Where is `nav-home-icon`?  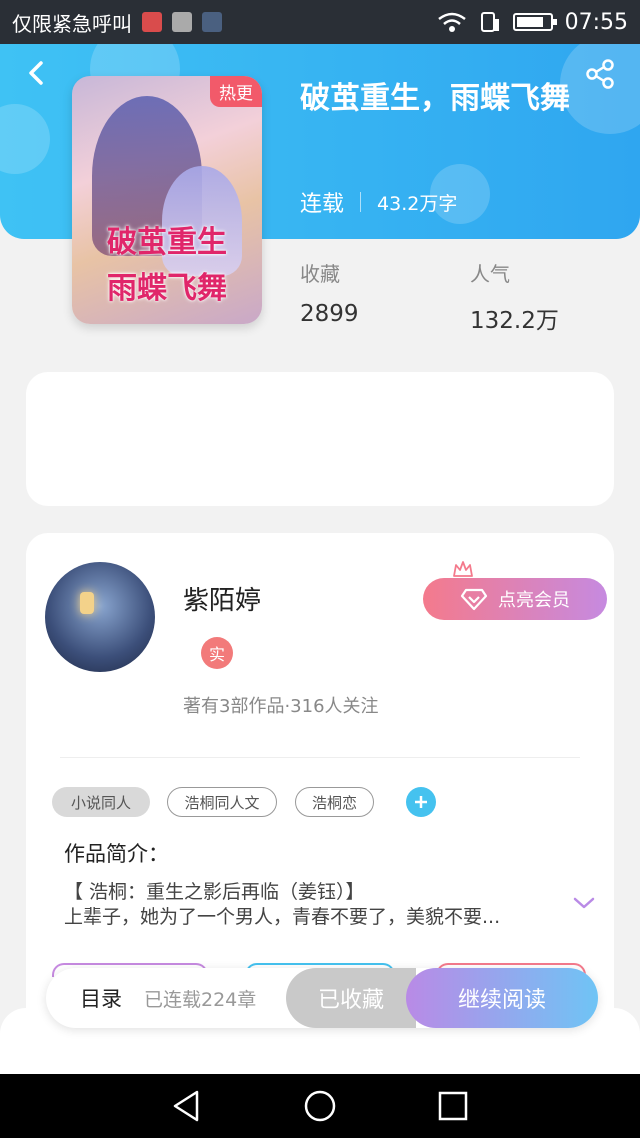
nav-home-icon is located at coordinates (320, 1106).